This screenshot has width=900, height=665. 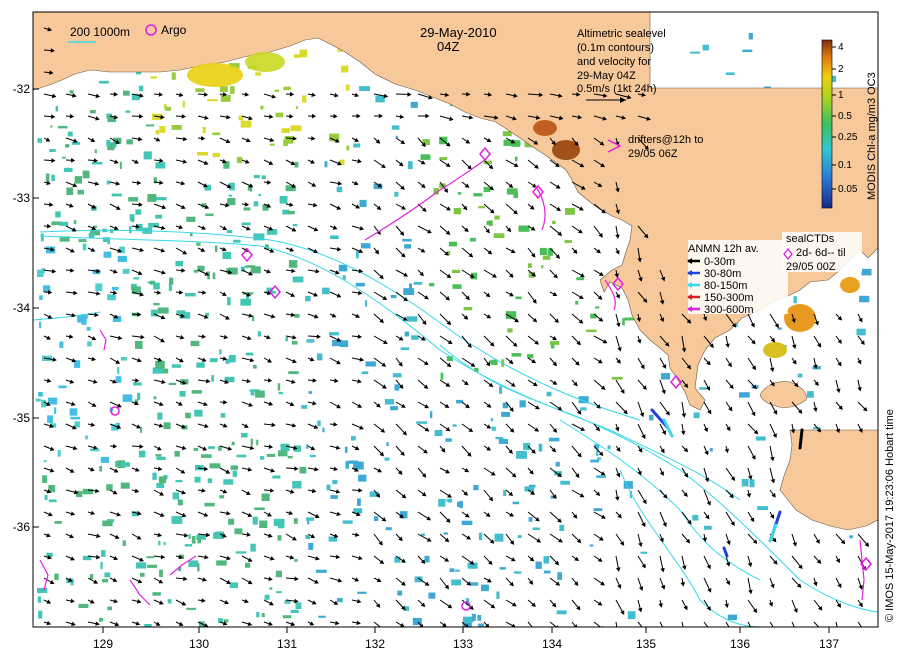 What do you see at coordinates (841, 95) in the screenshot?
I see `colorbar-tick-label: 1` at bounding box center [841, 95].